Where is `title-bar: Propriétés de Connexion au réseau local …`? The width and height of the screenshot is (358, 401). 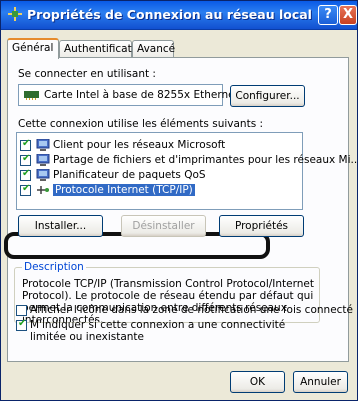 title-bar: Propriétés de Connexion au réseau local … is located at coordinates (179, 15).